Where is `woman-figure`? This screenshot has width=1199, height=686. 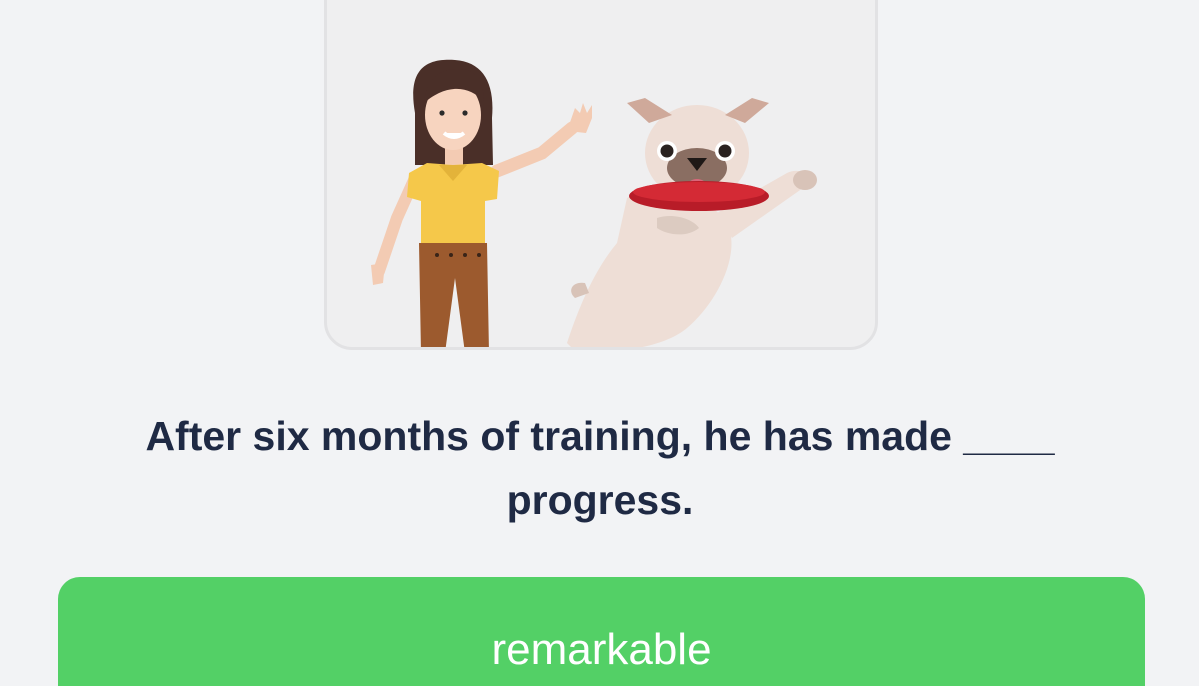
woman-figure is located at coordinates (481, 203).